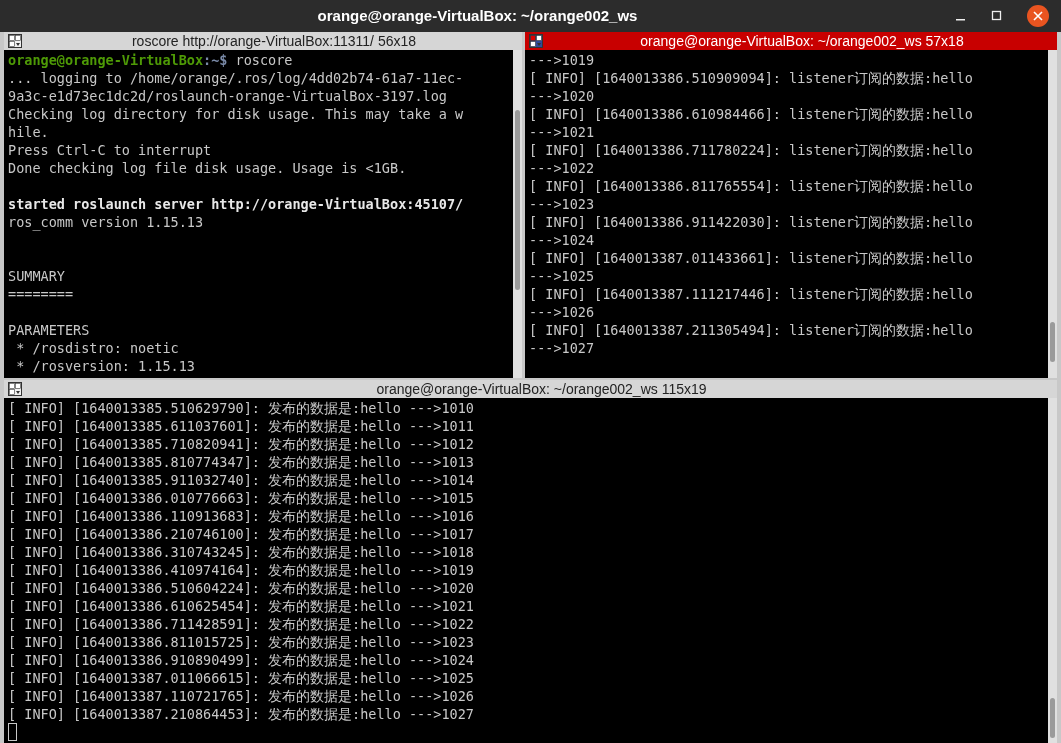 This screenshot has width=1061, height=743. What do you see at coordinates (241, 534) in the screenshot?
I see `terminal-line: [ INFO] [1640013386.210746100]: 发布的数据是:hello --->1017` at bounding box center [241, 534].